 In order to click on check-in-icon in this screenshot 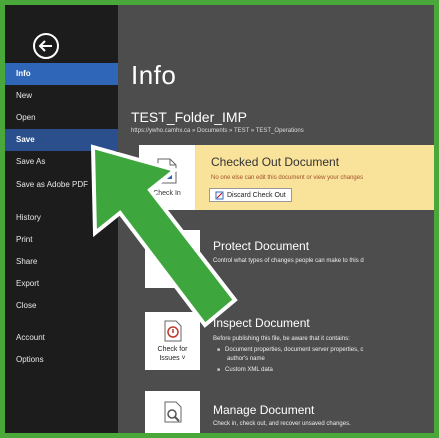, I will do `click(167, 171)`.